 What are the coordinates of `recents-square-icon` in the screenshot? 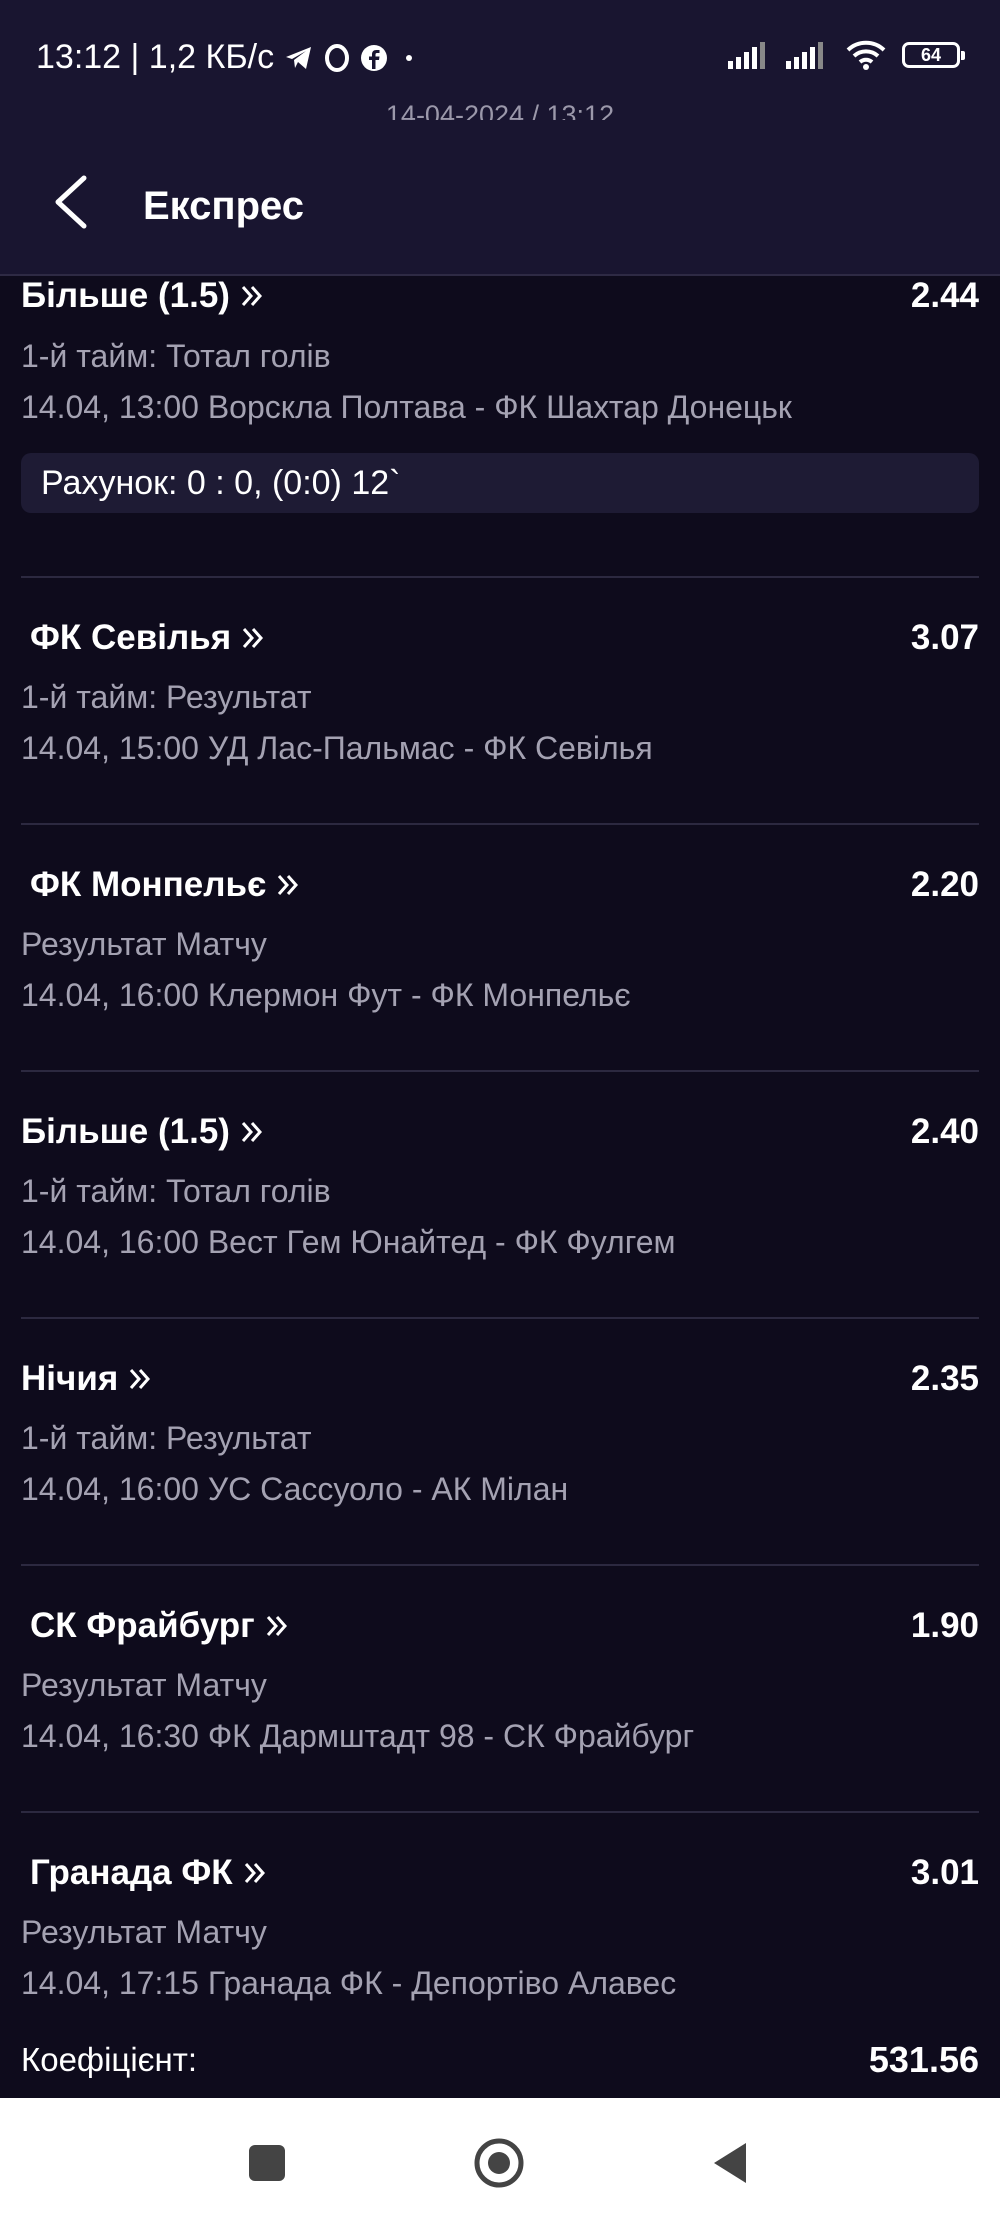 It's located at (267, 2163).